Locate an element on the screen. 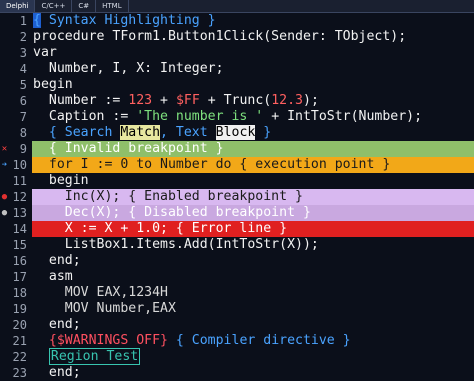  code-text: Region Test is located at coordinates (87, 356).